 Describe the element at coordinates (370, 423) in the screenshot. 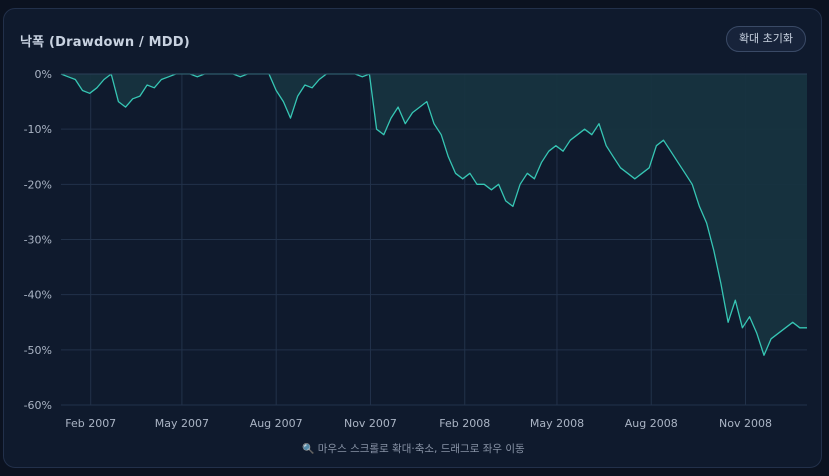

I see `x-tick-label: Nov 2007` at that location.